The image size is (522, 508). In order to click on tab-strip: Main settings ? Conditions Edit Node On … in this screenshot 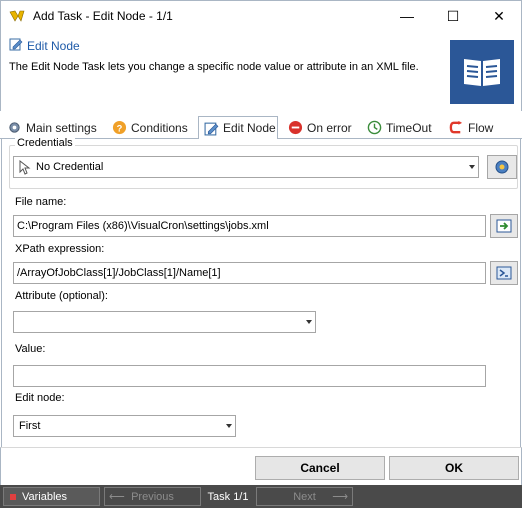, I will do `click(261, 128)`.